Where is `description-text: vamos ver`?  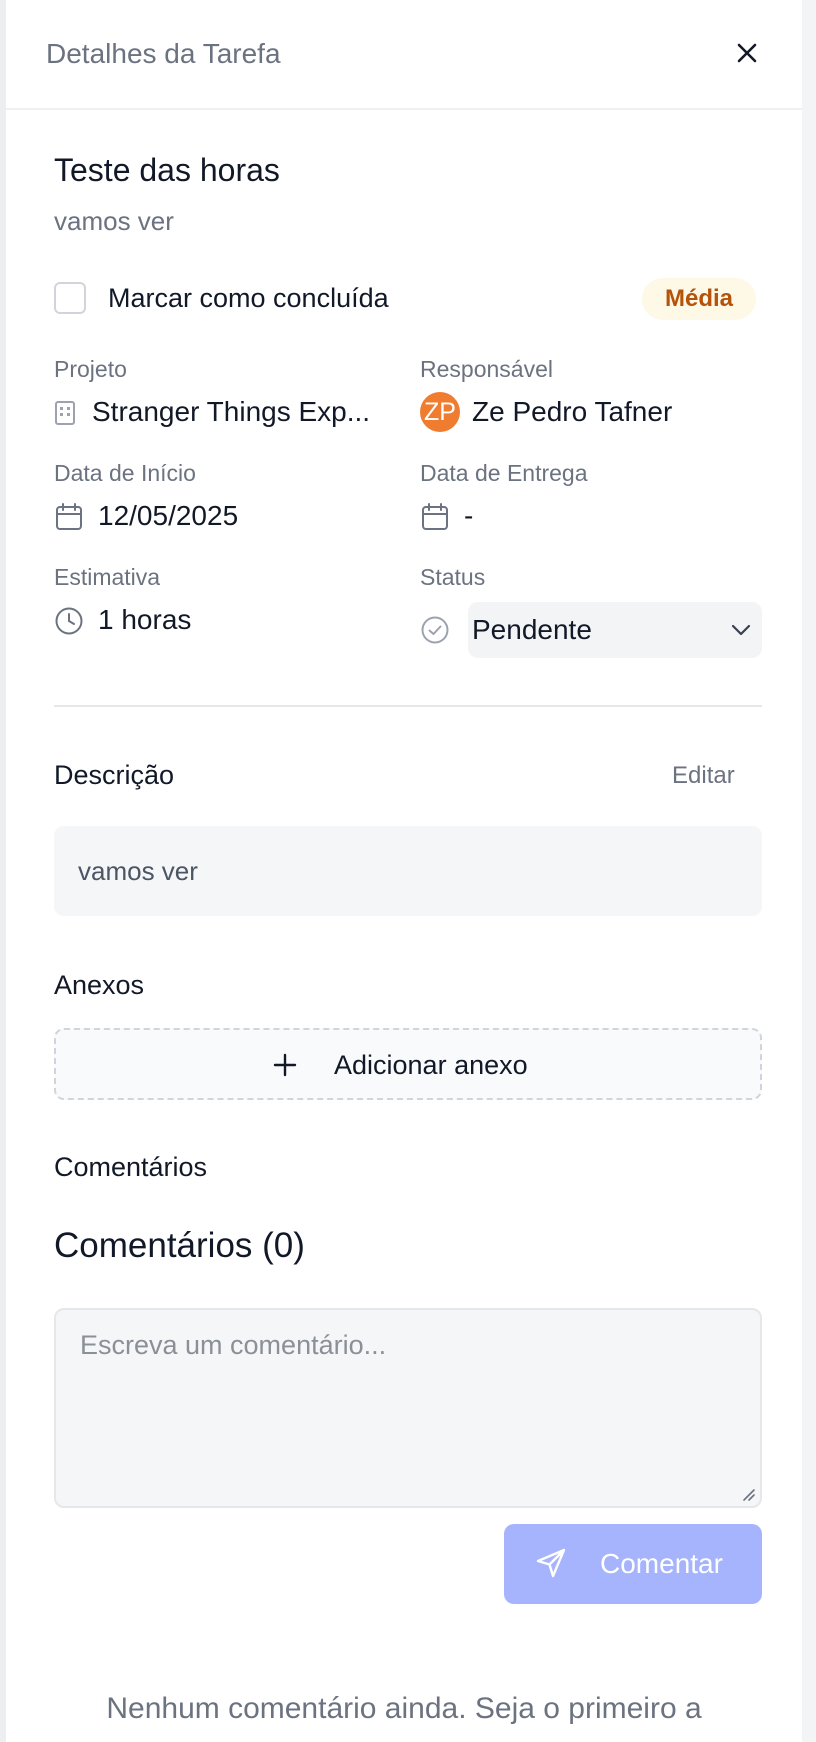 description-text: vamos ver is located at coordinates (138, 871).